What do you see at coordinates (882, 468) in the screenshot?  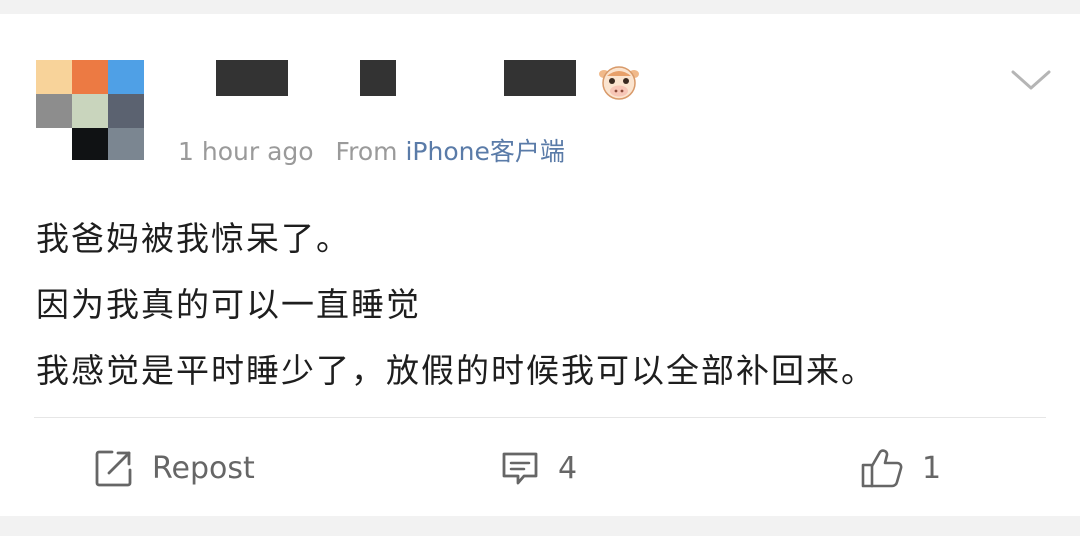 I see `thumbs-up-icon` at bounding box center [882, 468].